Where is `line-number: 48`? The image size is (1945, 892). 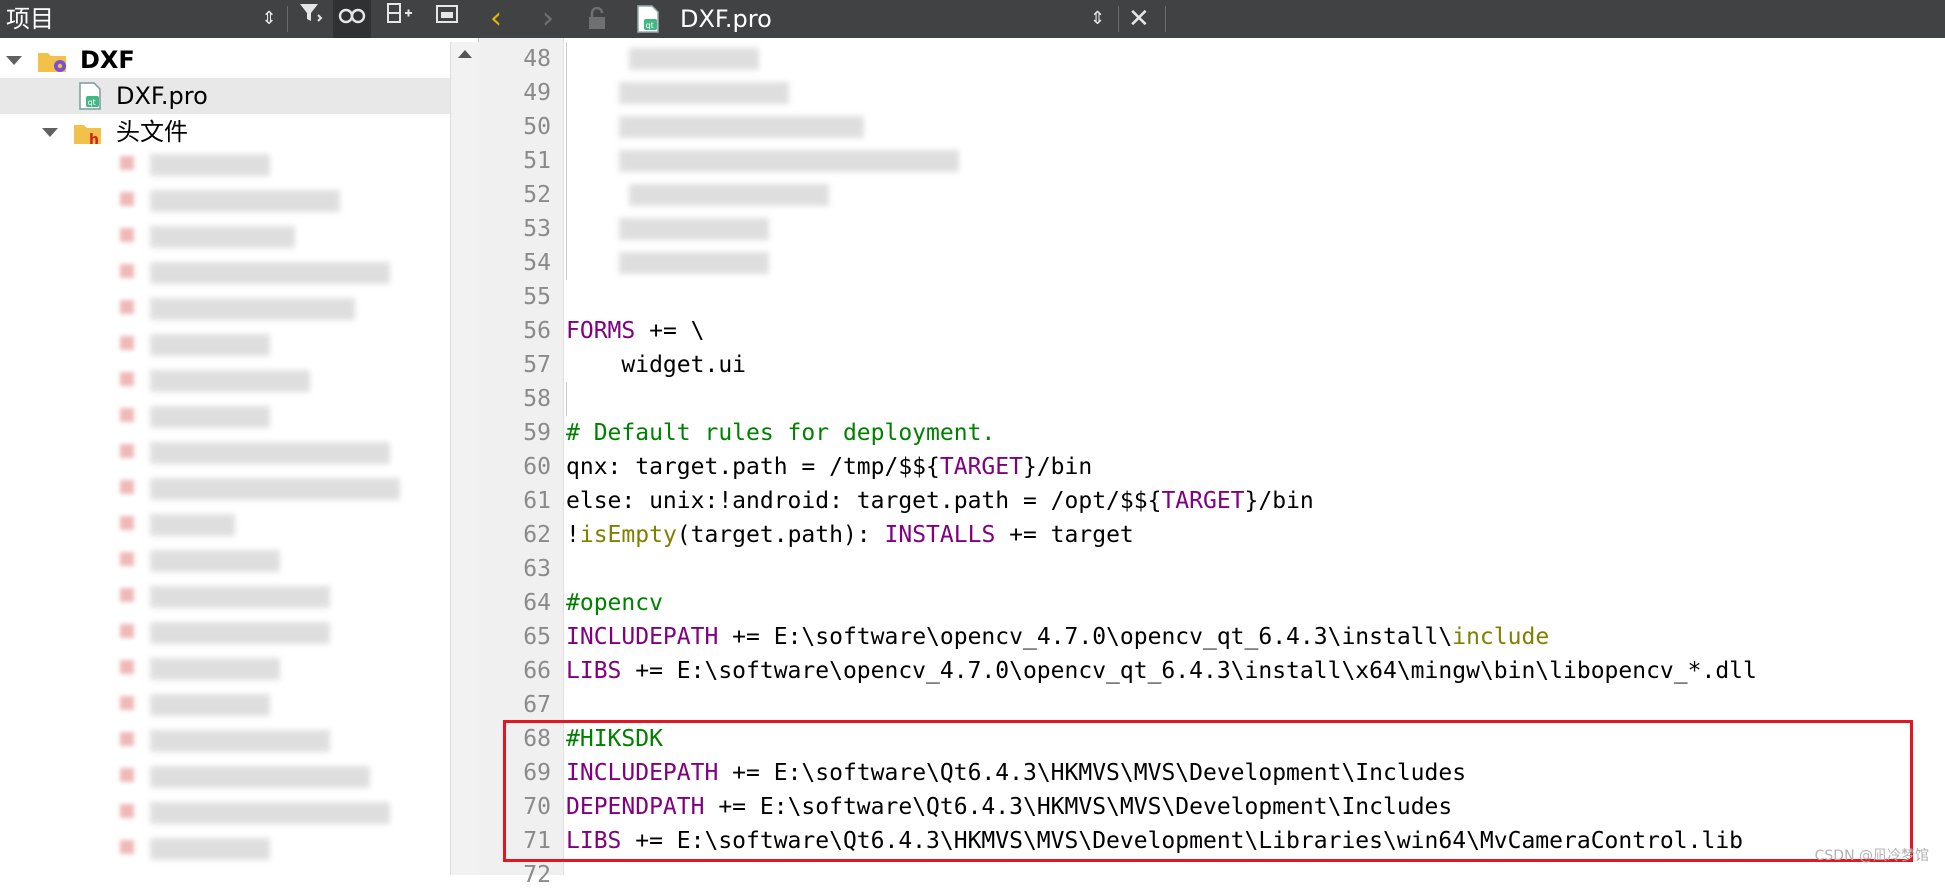 line-number: 48 is located at coordinates (537, 59).